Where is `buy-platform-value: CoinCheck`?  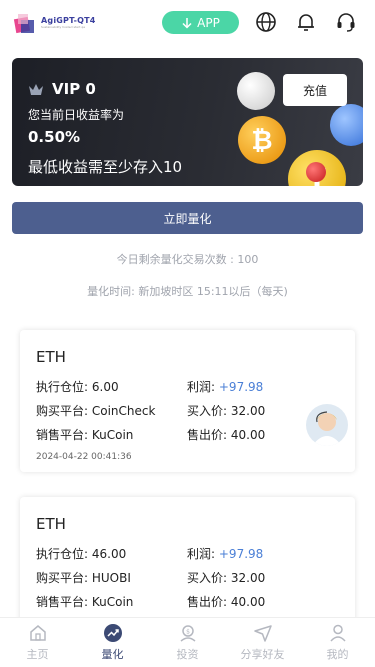
buy-platform-value: CoinCheck is located at coordinates (123, 411).